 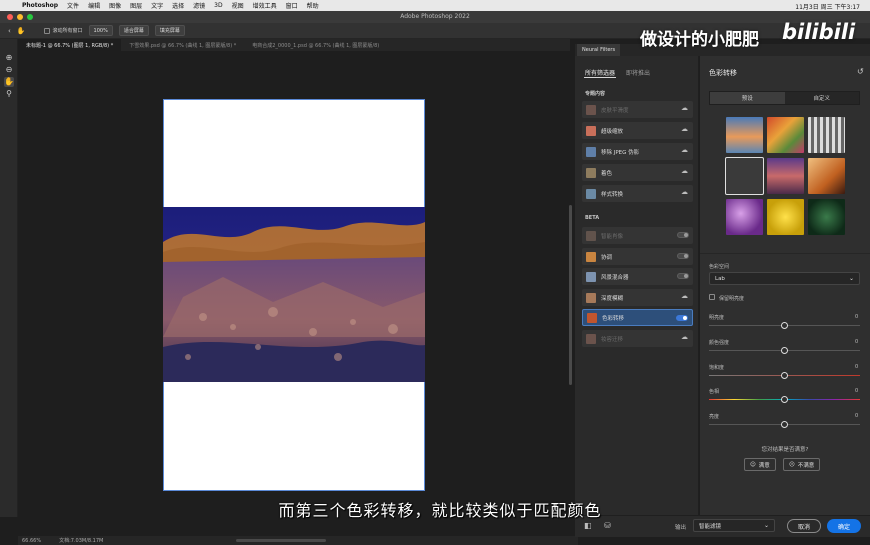 I want to click on slider-color-intensity-label: 颜色强度, so click(x=719, y=343).